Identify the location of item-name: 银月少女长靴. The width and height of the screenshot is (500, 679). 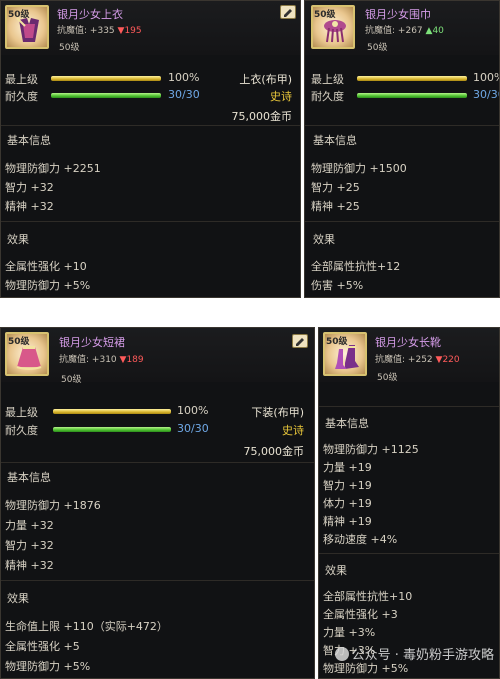
(408, 342).